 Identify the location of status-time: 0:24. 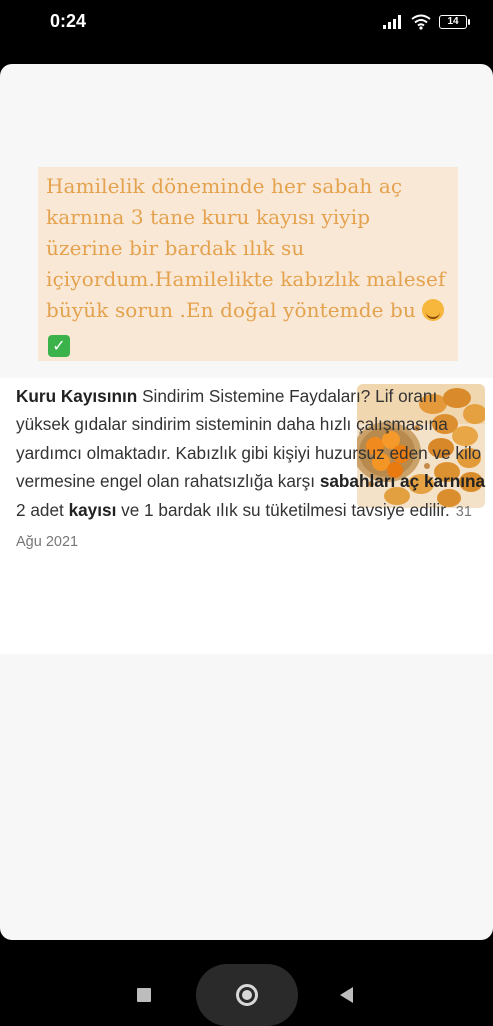
(68, 21).